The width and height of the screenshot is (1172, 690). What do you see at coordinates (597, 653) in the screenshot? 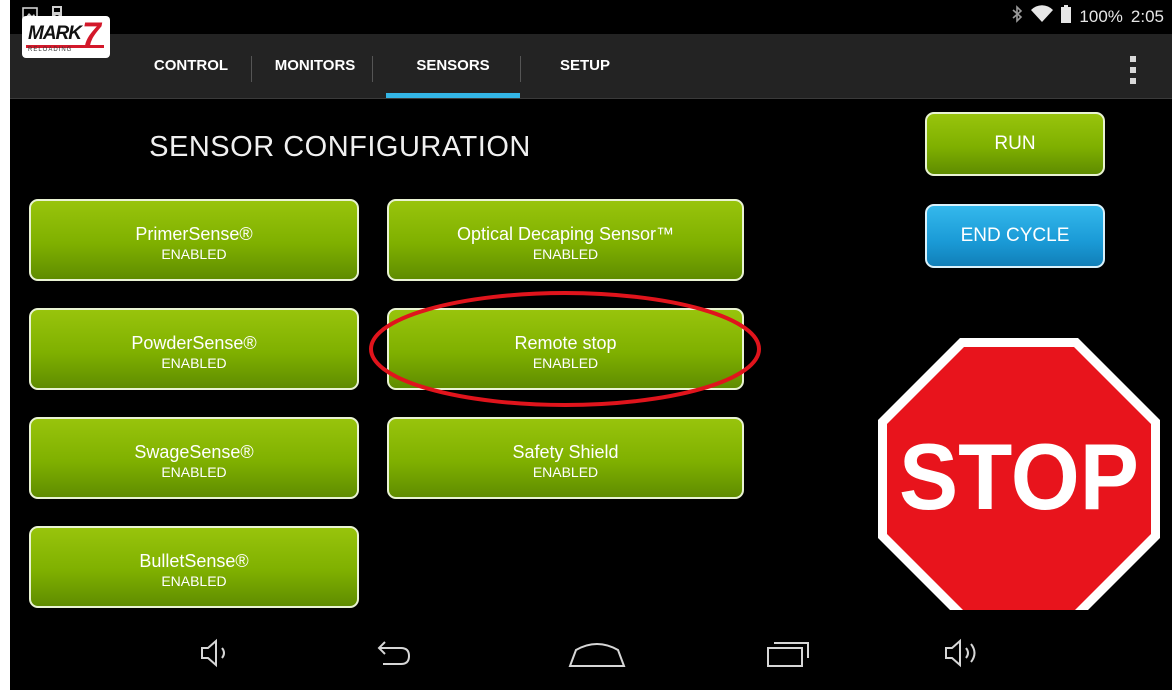
I see `home-icon` at bounding box center [597, 653].